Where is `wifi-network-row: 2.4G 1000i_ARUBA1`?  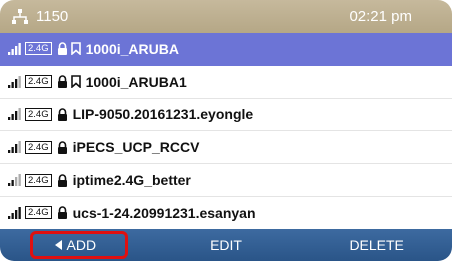
wifi-network-row: 2.4G 1000i_ARUBA1 is located at coordinates (226, 82).